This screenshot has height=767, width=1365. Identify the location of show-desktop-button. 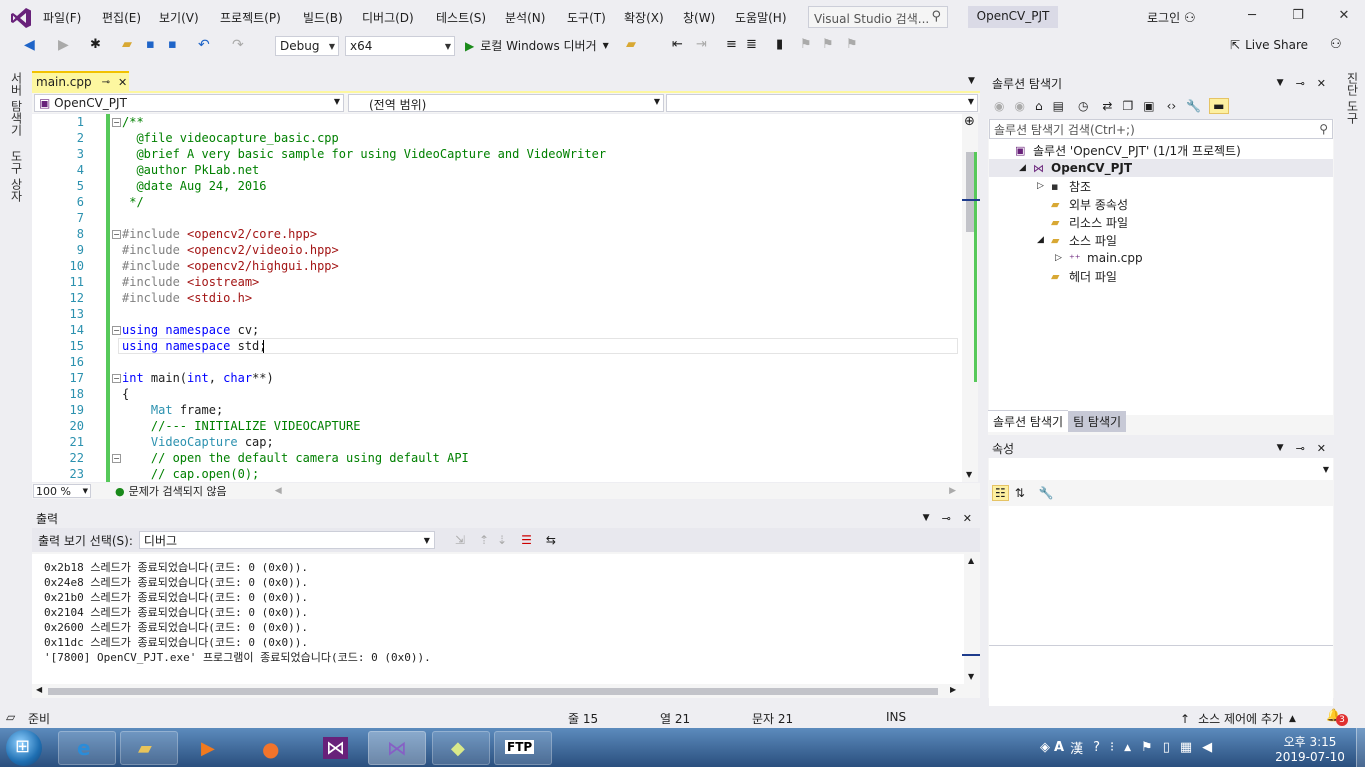
(1360, 747).